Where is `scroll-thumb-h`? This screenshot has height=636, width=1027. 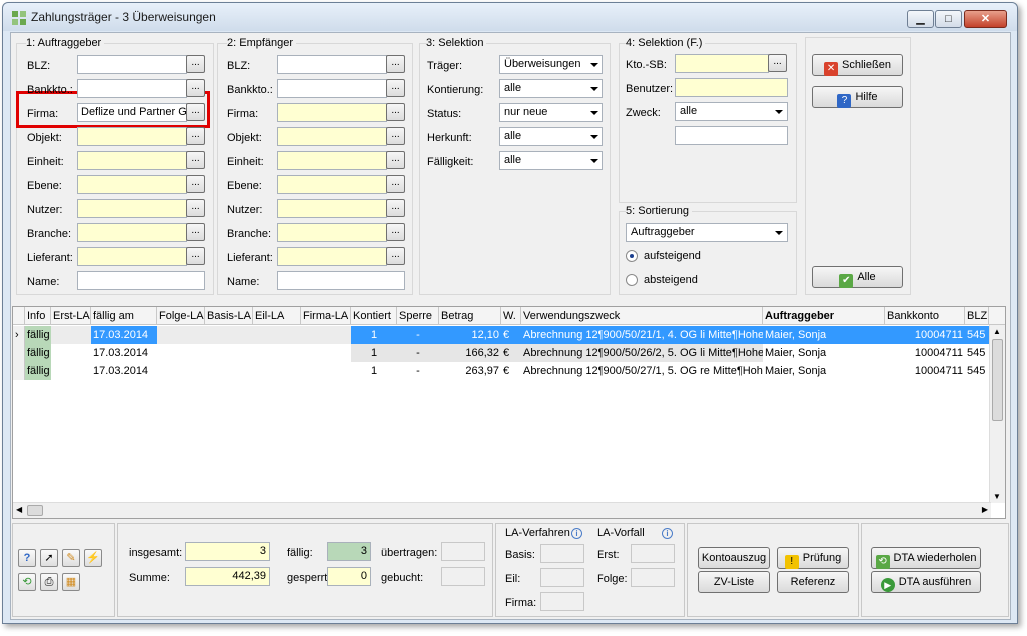 scroll-thumb-h is located at coordinates (35, 510).